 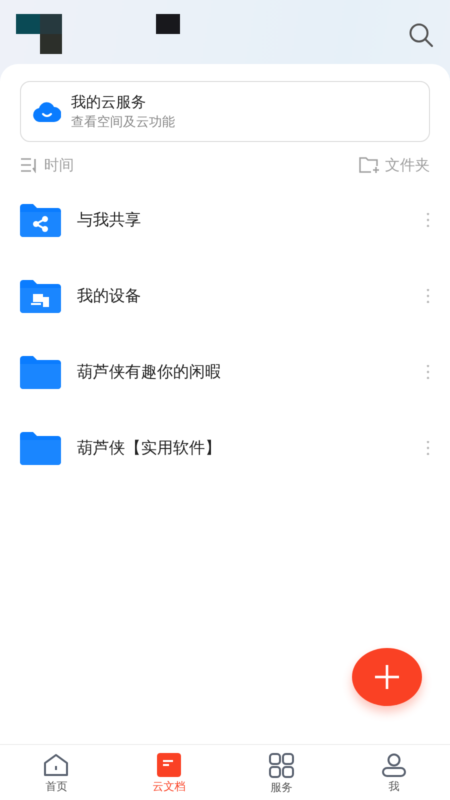 I want to click on folder-row: 与我共享, so click(x=225, y=220).